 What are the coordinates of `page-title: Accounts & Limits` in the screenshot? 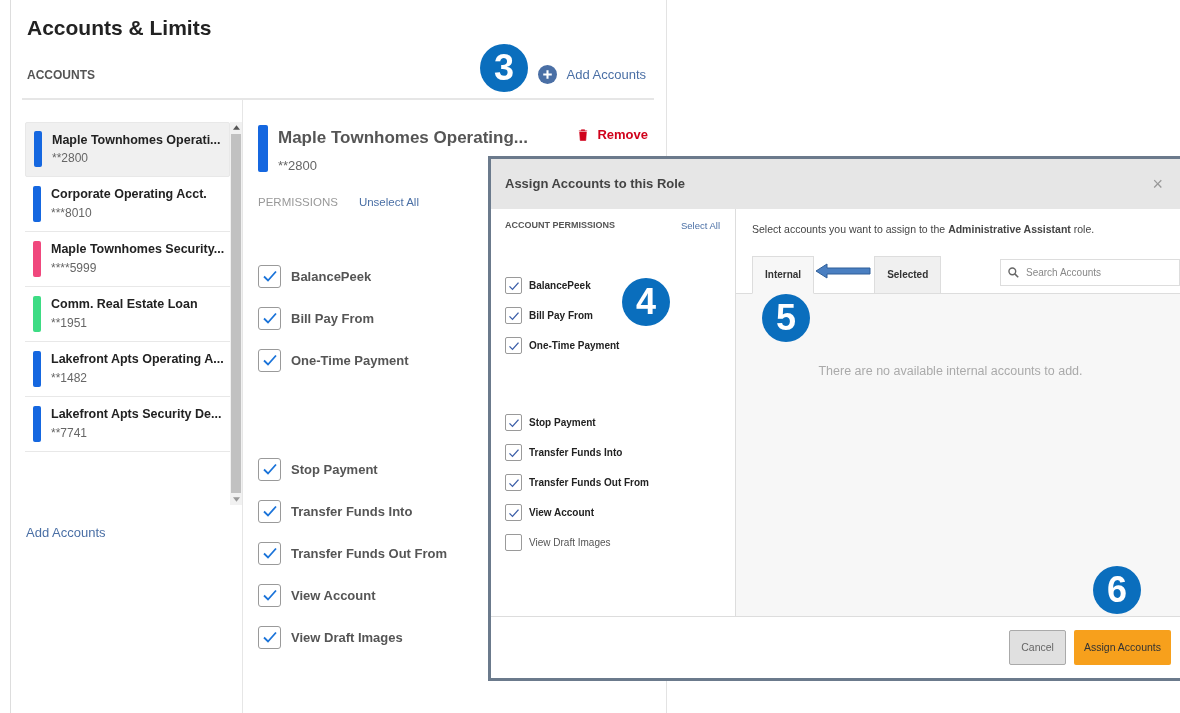 It's located at (120, 28).